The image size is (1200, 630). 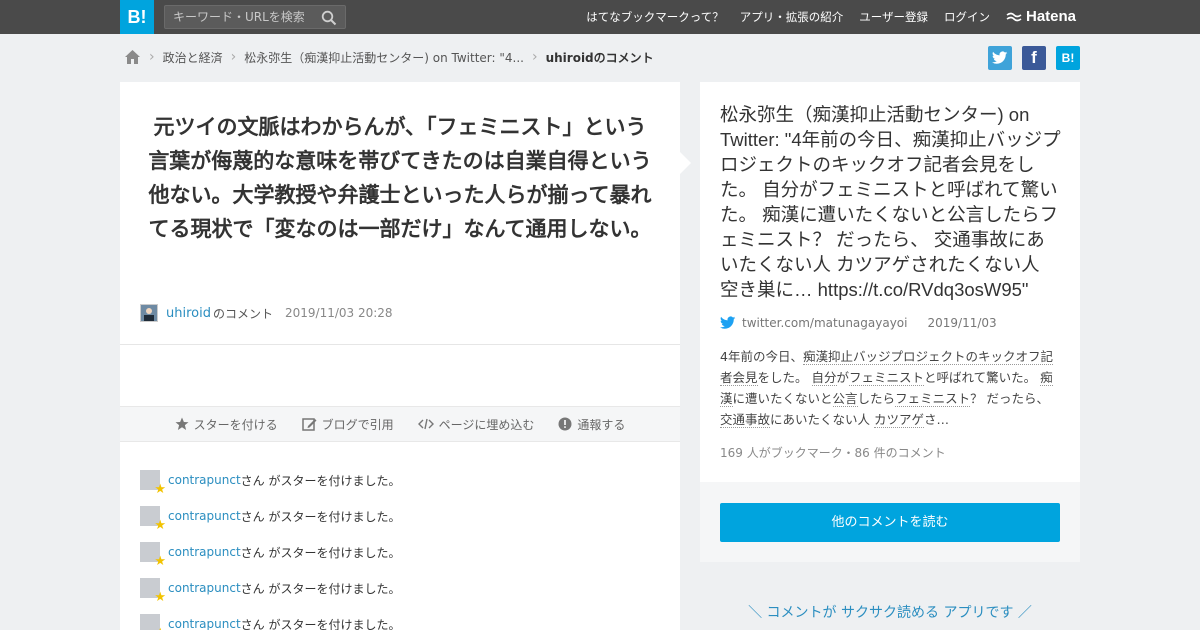 I want to click on summary-text: が, so click(x=843, y=377).